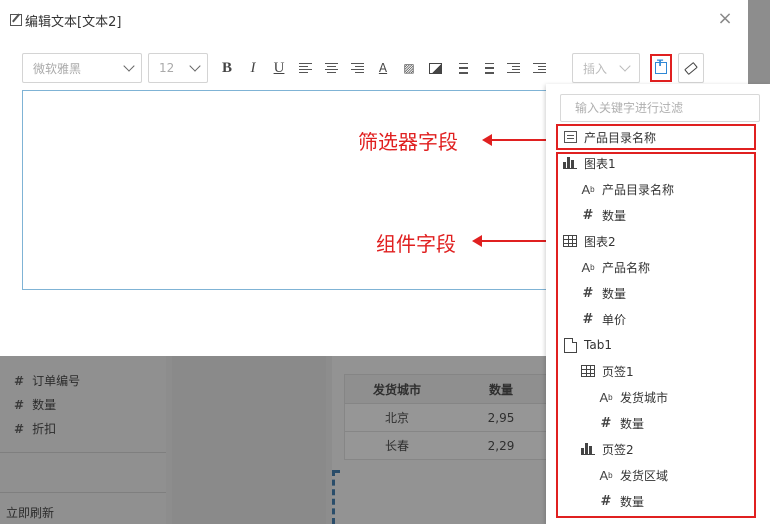 The image size is (770, 524). I want to click on clear-format-button, so click(691, 68).